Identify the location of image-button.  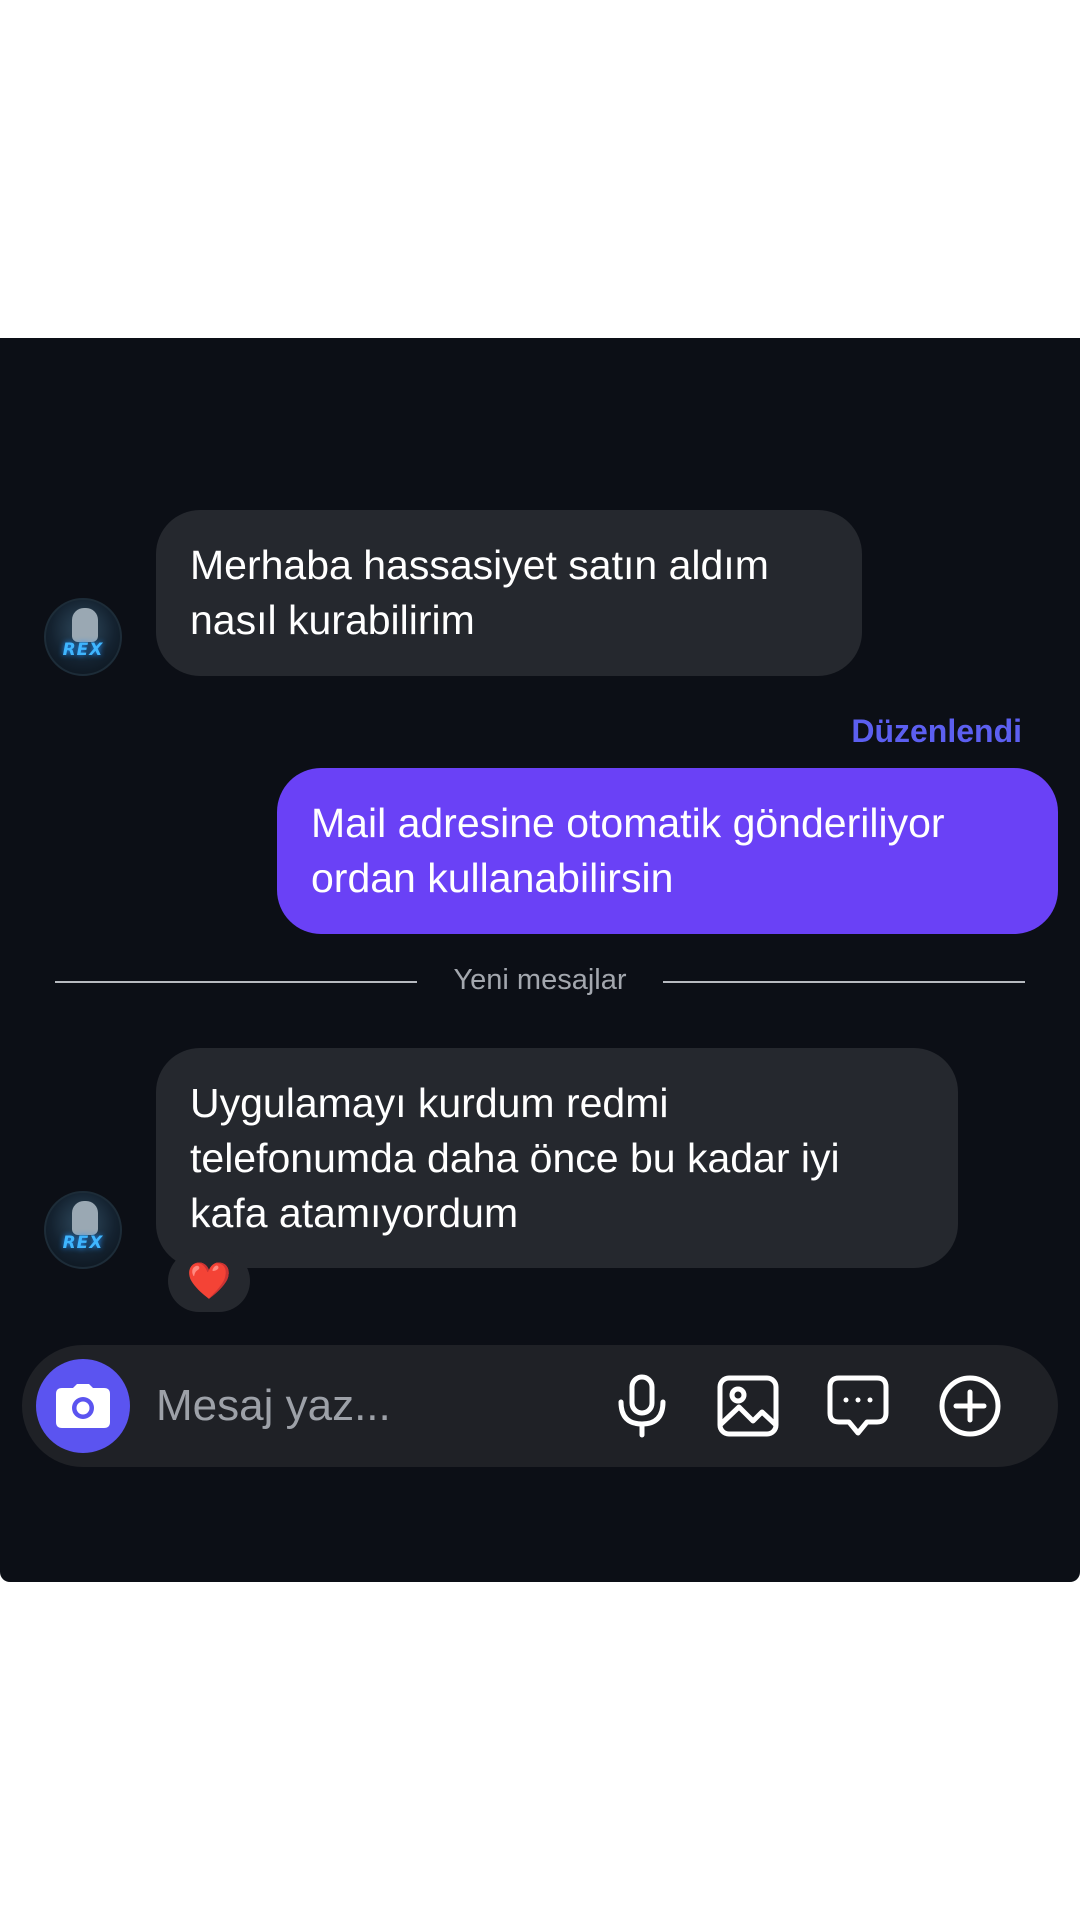
(748, 1406).